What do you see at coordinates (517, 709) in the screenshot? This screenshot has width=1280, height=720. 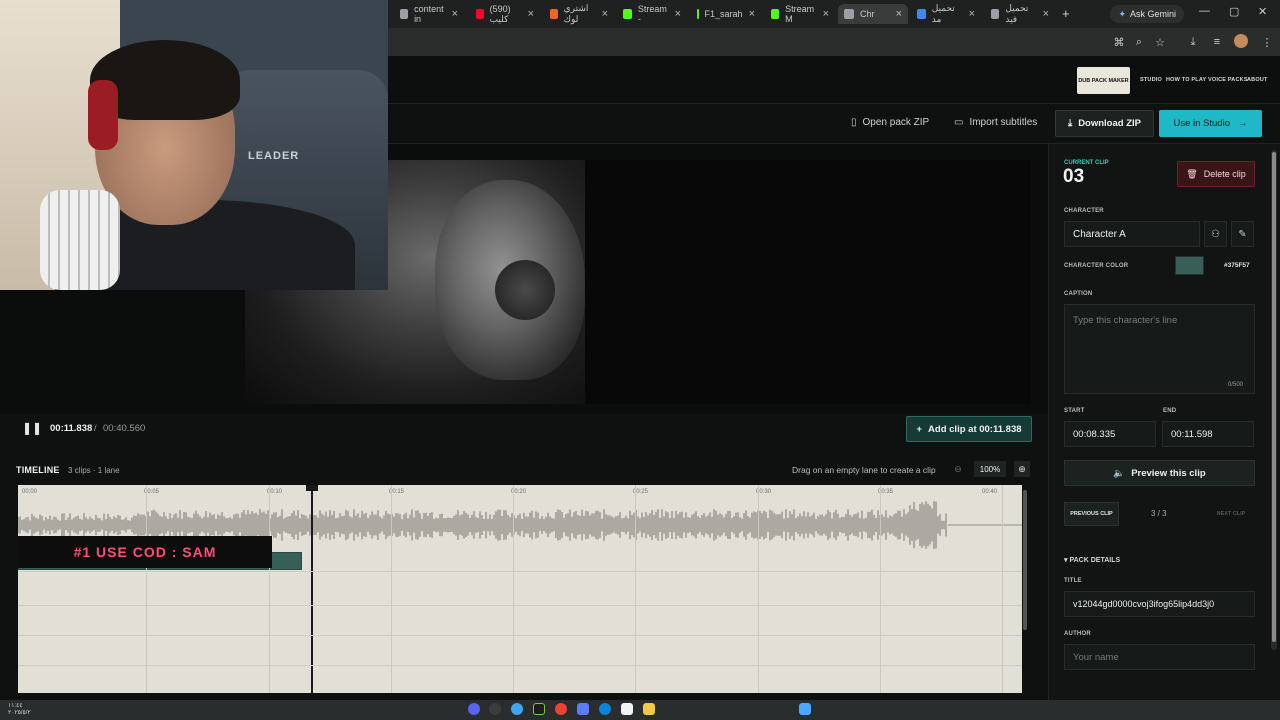 I see `search-taskbar-icon` at bounding box center [517, 709].